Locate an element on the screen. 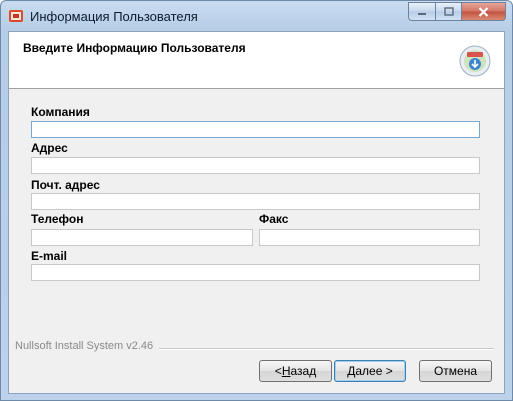  maximize-button is located at coordinates (448, 11).